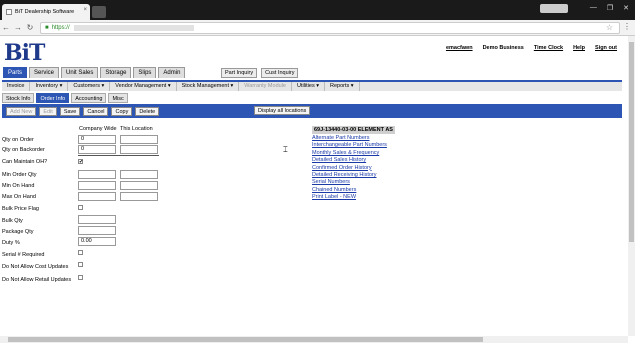  Describe the element at coordinates (89, 98) in the screenshot. I see `tab-accounting: Accounting` at that location.